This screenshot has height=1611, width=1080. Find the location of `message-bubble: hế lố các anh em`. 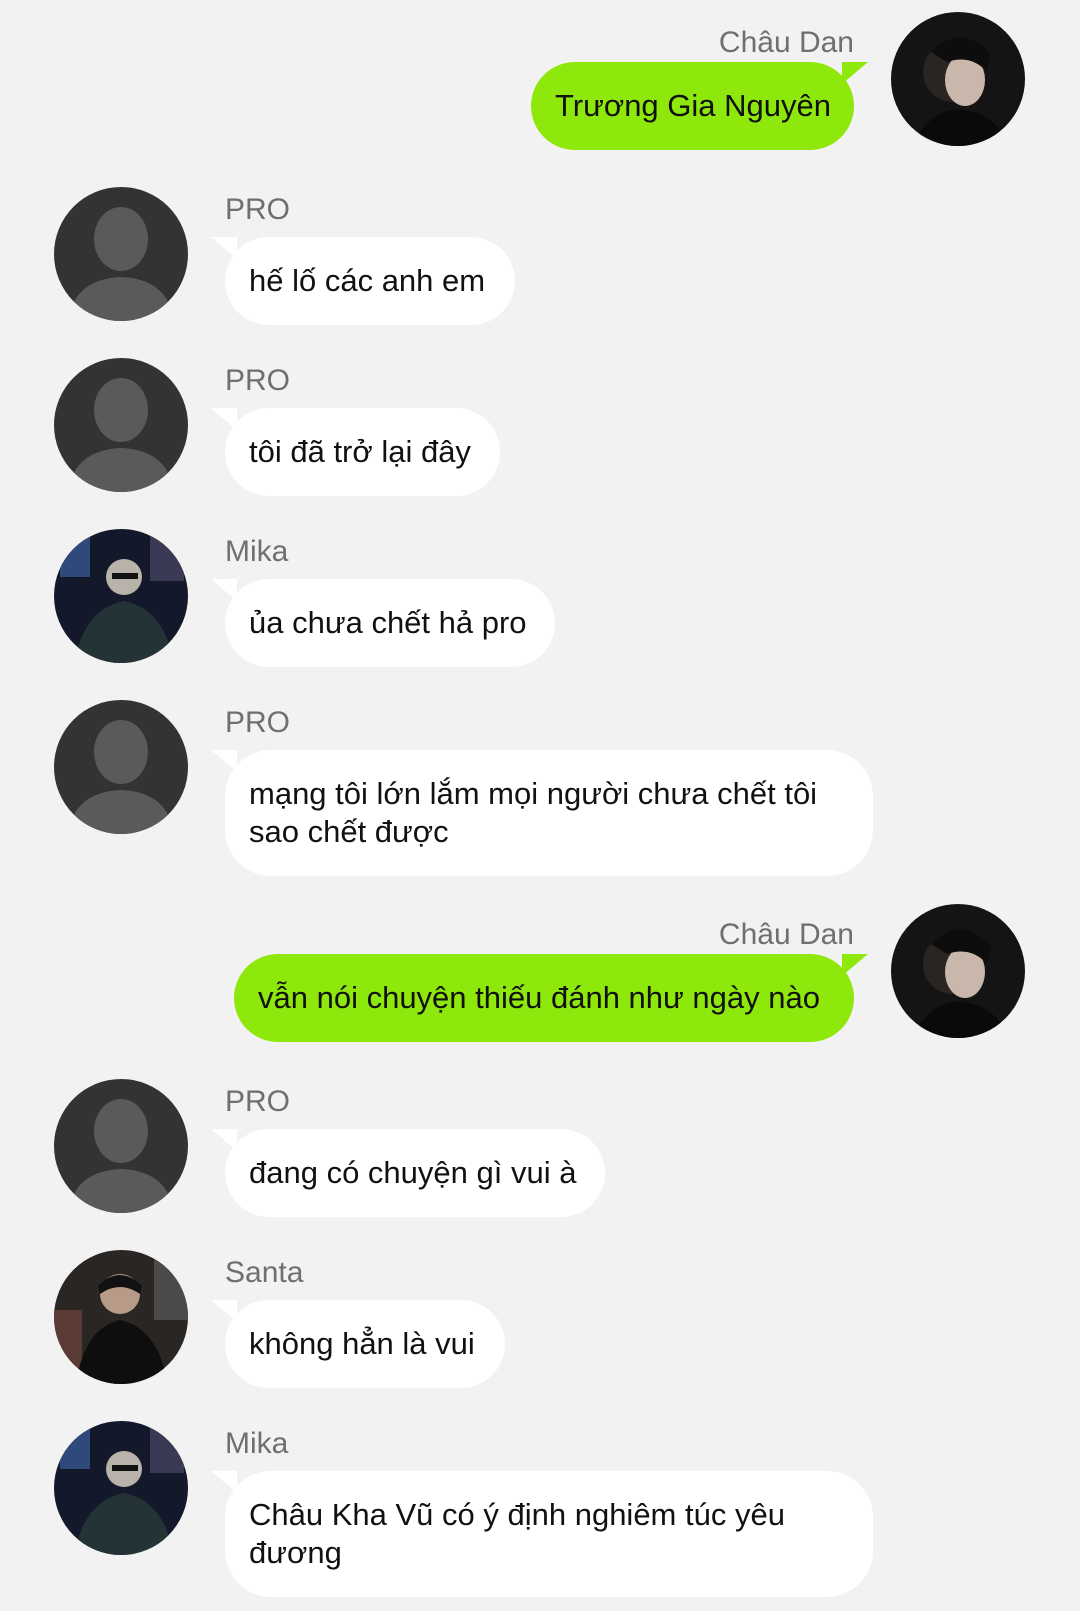

message-bubble: hế lố các anh em is located at coordinates (363, 281).